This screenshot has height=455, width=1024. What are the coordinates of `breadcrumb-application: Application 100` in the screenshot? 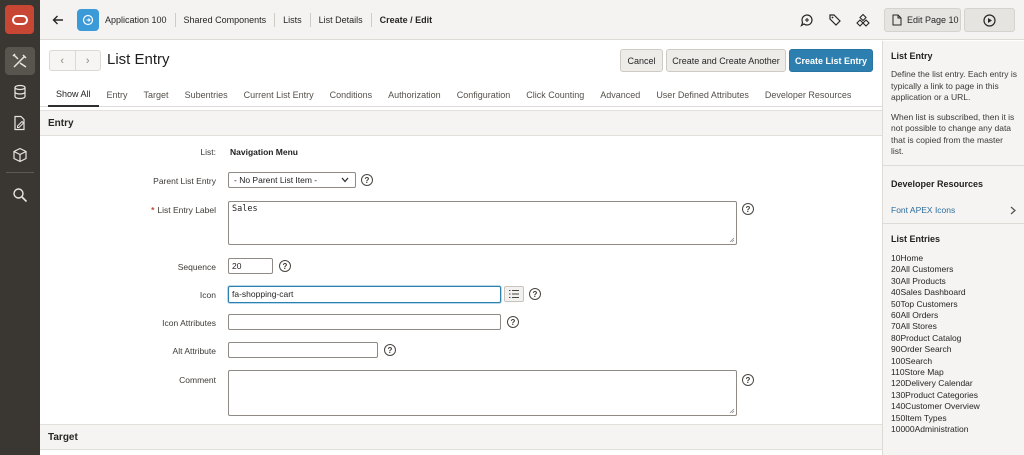 It's located at (136, 20).